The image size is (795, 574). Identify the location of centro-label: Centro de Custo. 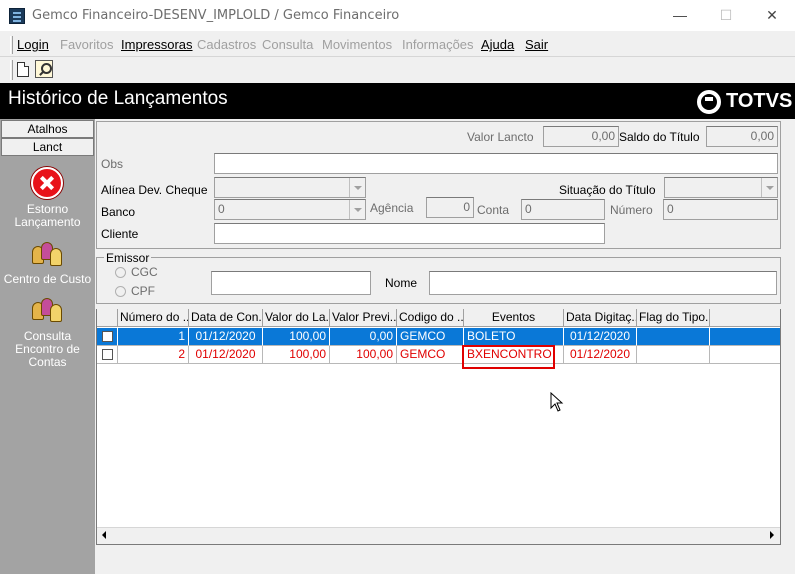
(47, 279).